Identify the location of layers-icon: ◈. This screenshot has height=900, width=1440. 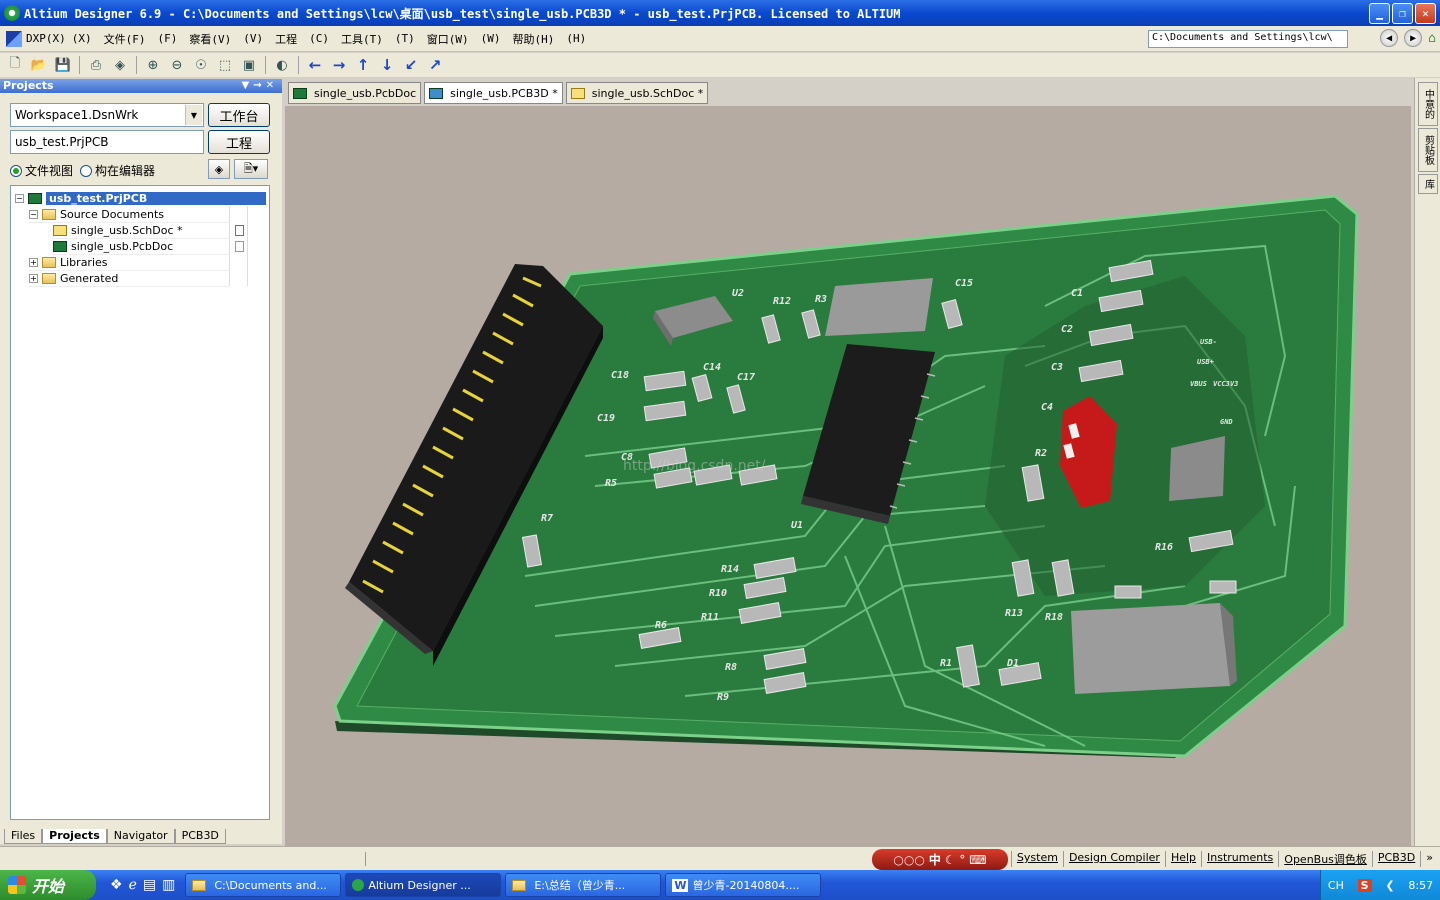
(120, 65).